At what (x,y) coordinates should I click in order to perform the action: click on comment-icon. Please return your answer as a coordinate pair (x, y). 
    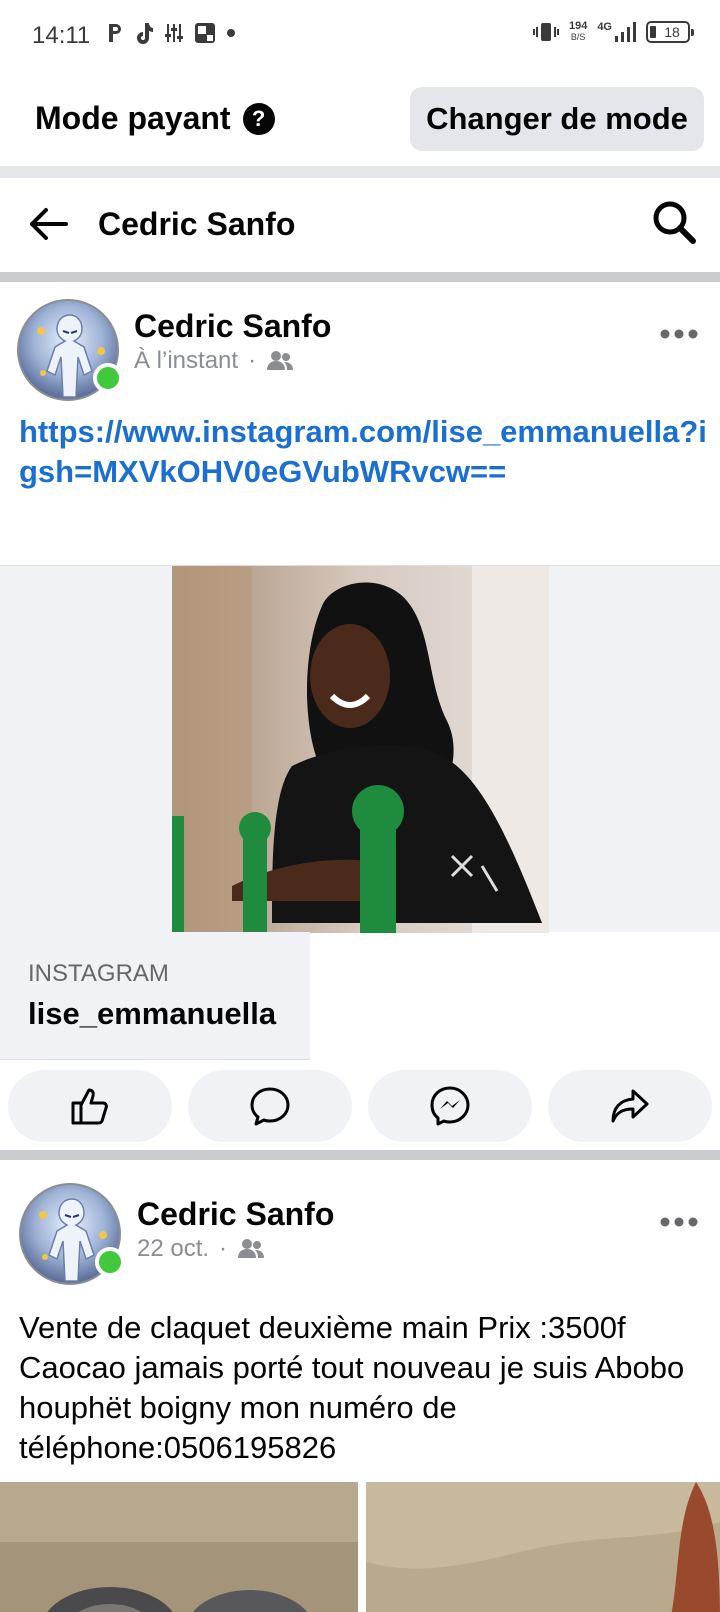
    Looking at the image, I should click on (270, 1106).